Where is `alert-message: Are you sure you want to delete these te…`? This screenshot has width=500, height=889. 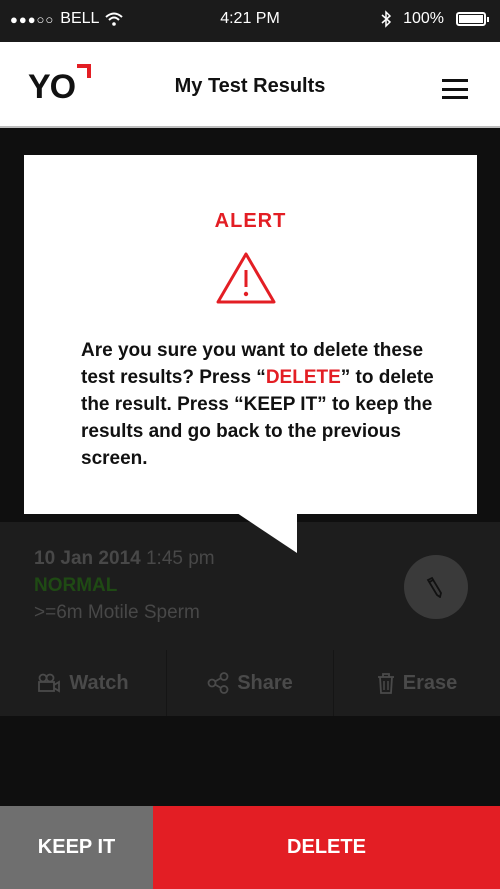 alert-message: Are you sure you want to delete these te… is located at coordinates (261, 404).